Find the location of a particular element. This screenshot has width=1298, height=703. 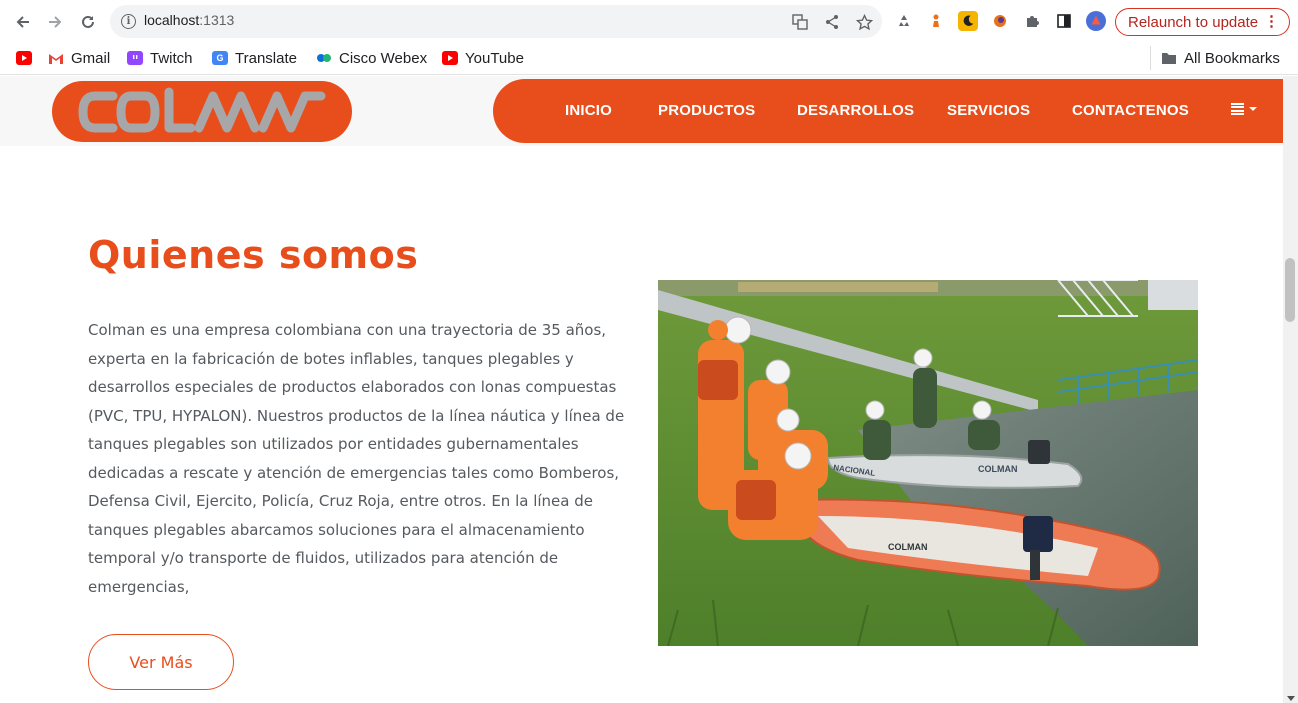

recycle-extension-icon is located at coordinates (904, 21).